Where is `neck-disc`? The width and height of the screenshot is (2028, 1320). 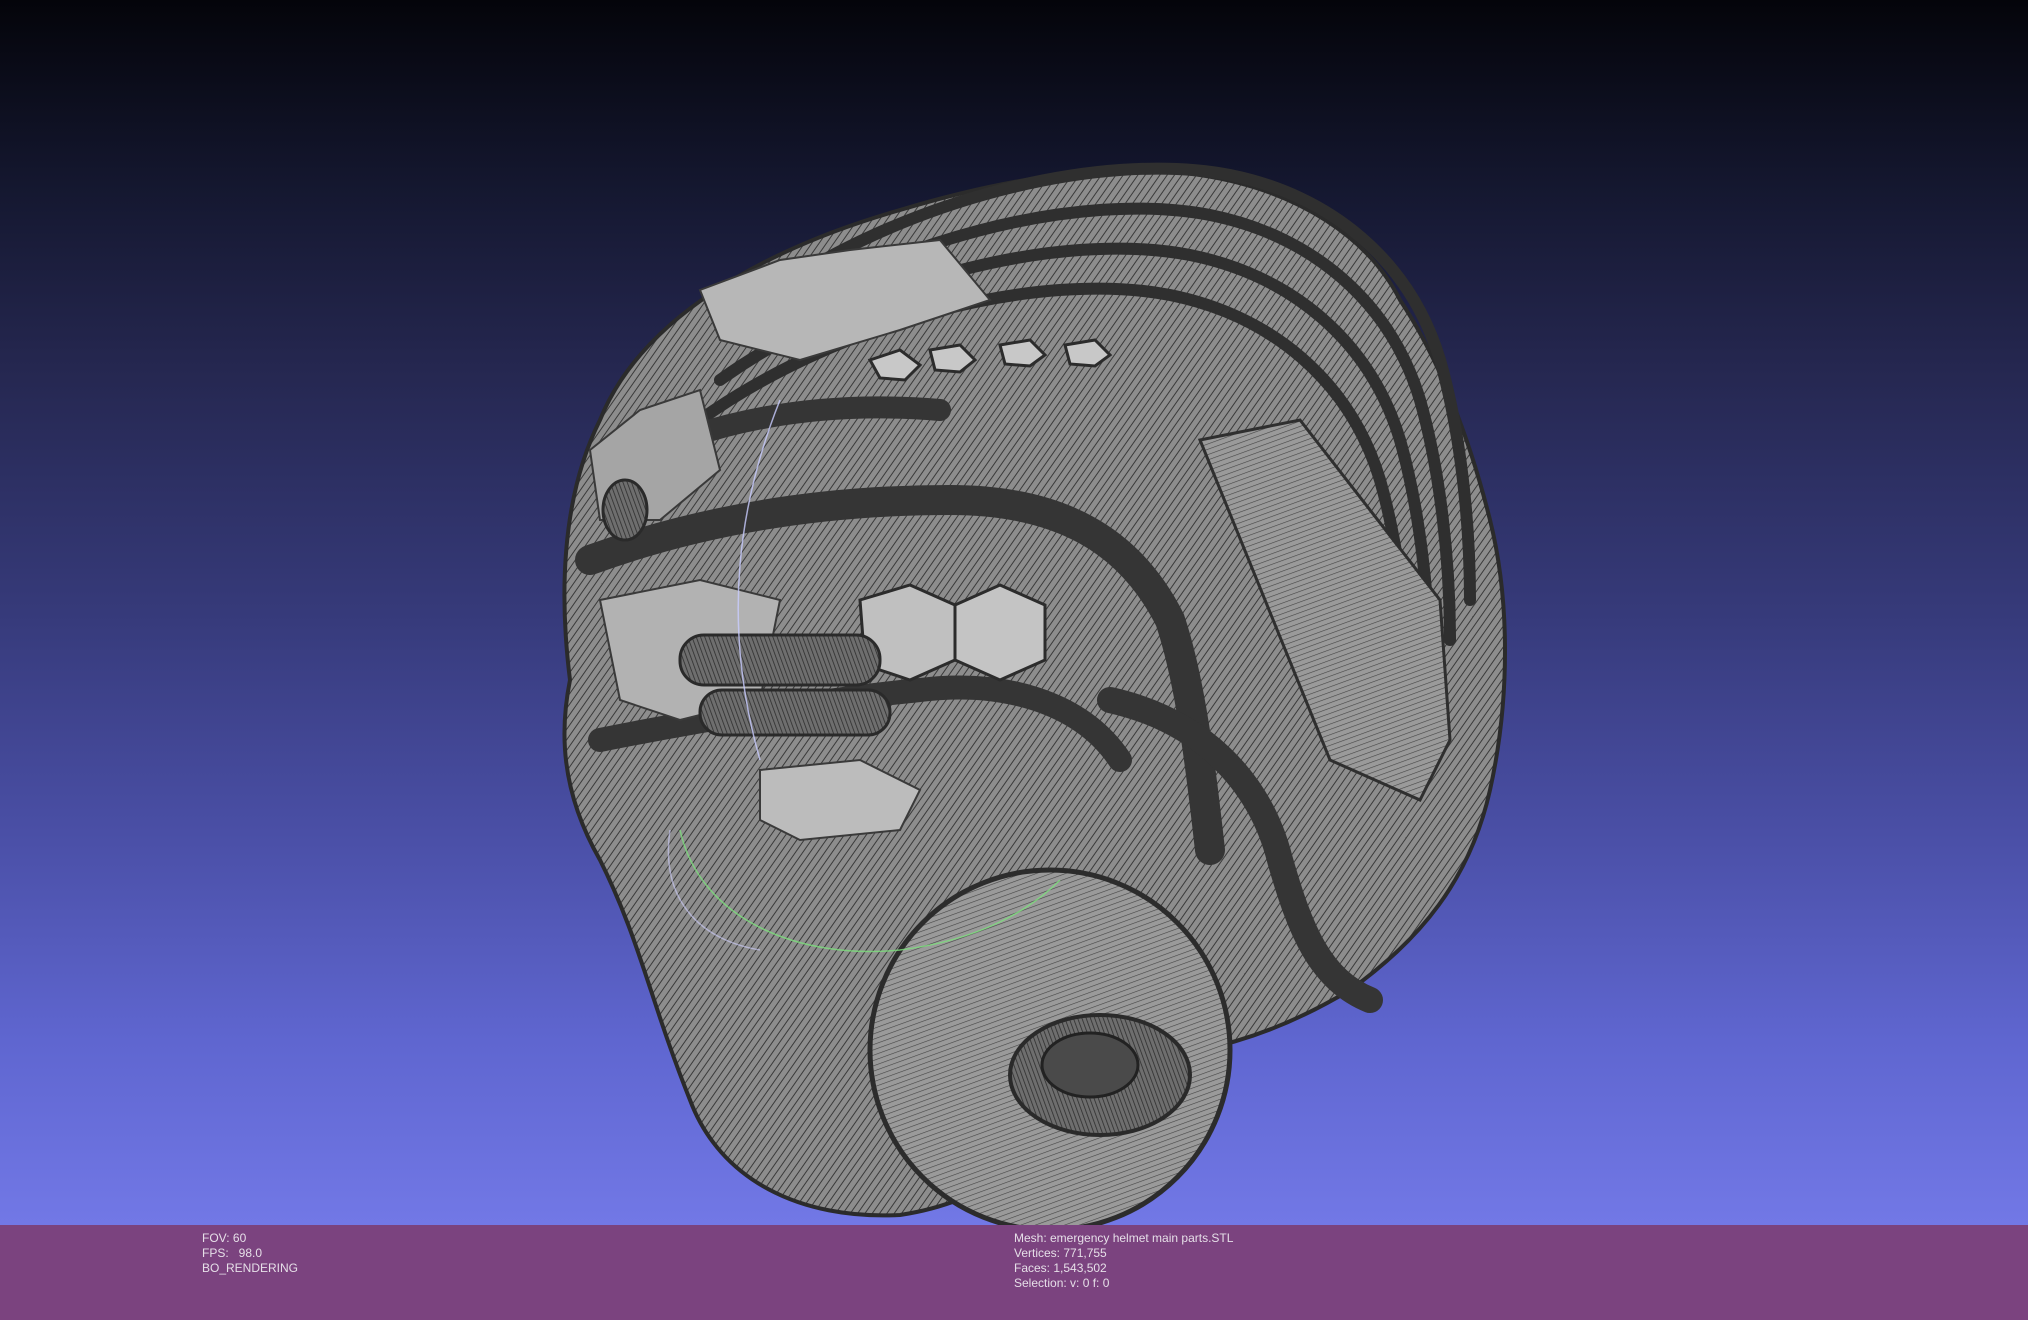
neck-disc is located at coordinates (1050, 1046).